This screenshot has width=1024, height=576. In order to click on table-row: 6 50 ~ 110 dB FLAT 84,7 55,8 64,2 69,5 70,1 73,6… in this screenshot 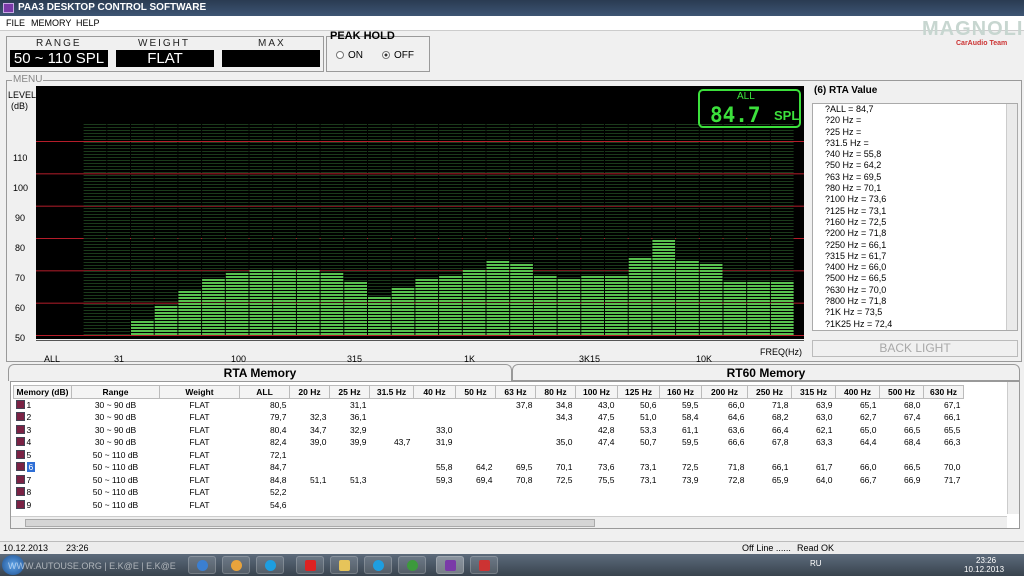, I will do `click(489, 467)`.